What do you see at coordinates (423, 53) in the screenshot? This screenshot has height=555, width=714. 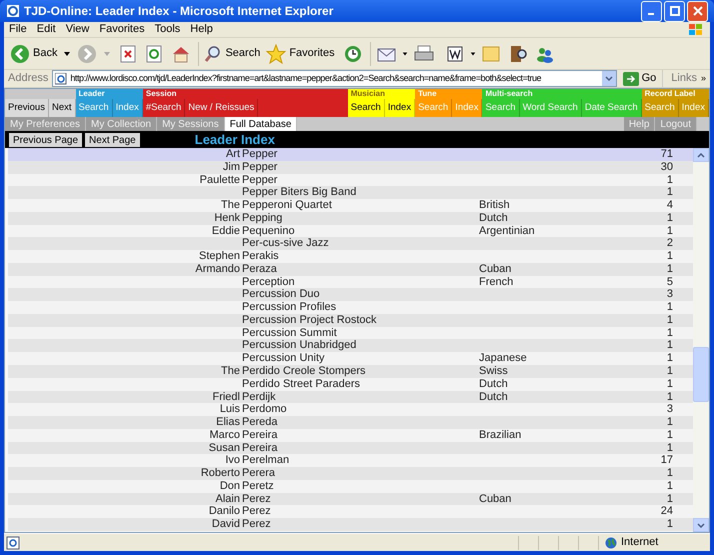 I see `printer-icon` at bounding box center [423, 53].